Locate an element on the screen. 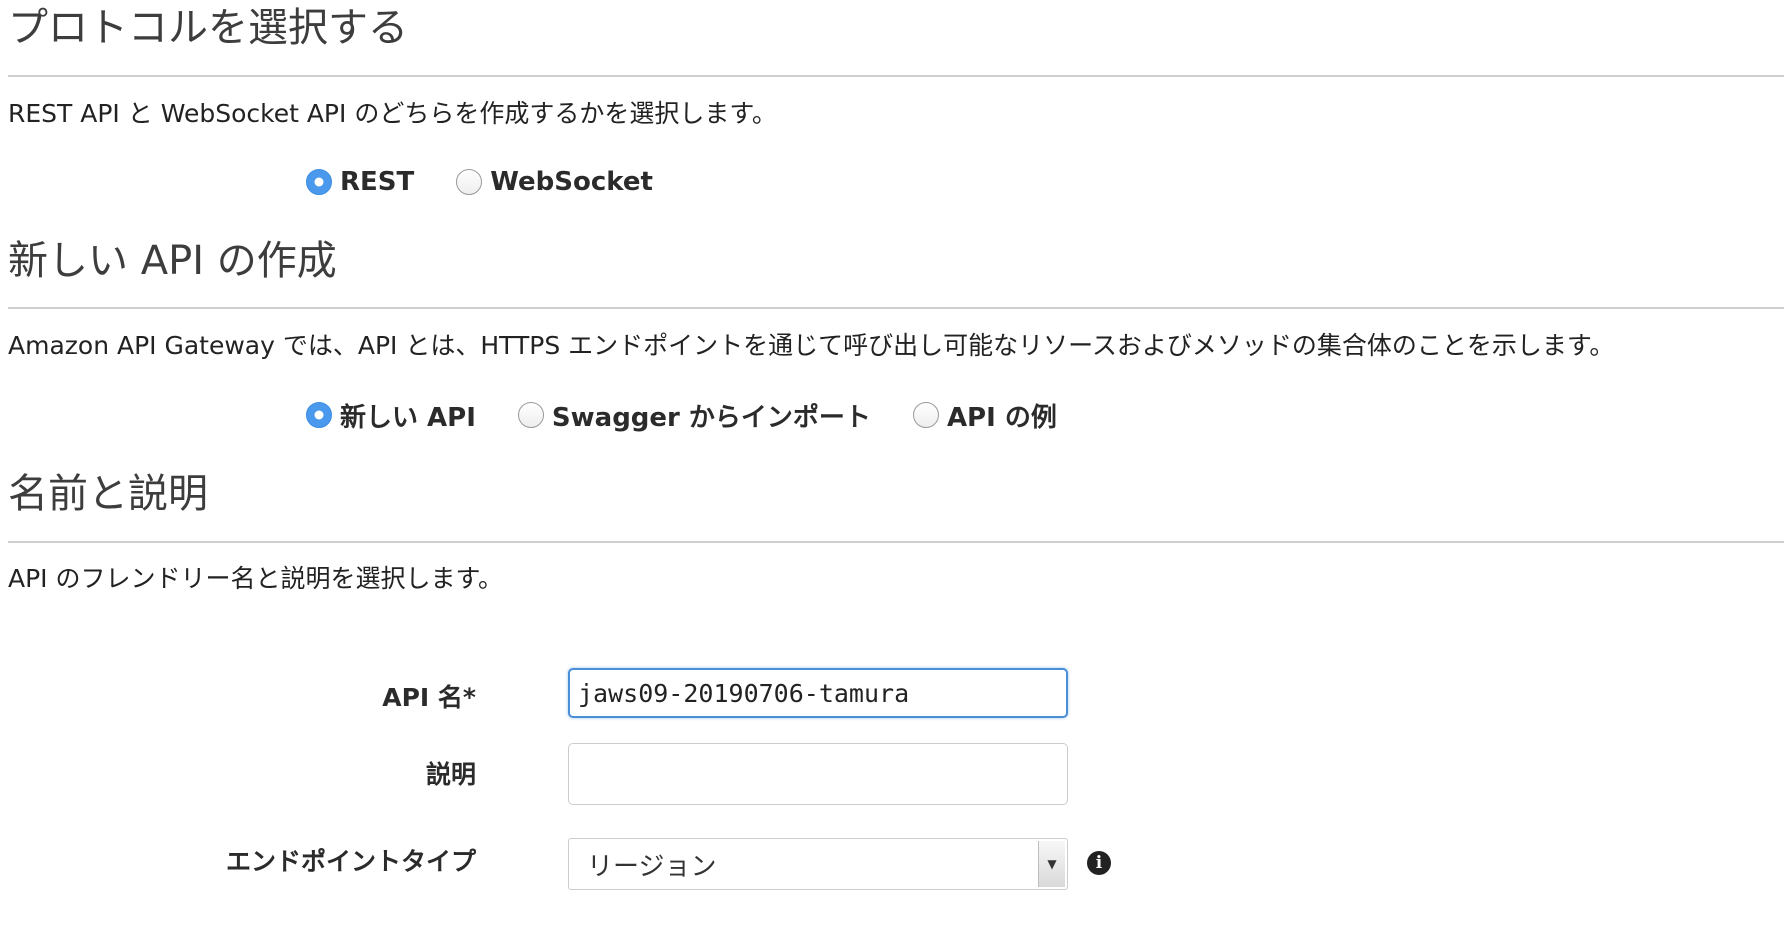 Image resolution: width=1784 pixels, height=932 pixels. protocol-option-websocket: WebSocket is located at coordinates (554, 182).